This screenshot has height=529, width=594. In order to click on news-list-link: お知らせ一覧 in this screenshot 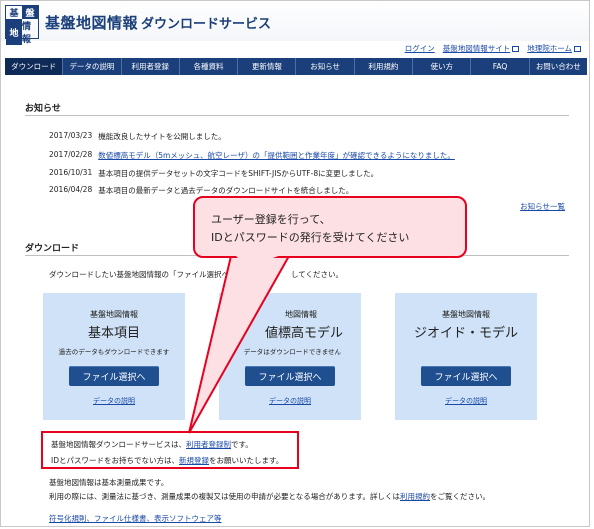, I will do `click(542, 206)`.